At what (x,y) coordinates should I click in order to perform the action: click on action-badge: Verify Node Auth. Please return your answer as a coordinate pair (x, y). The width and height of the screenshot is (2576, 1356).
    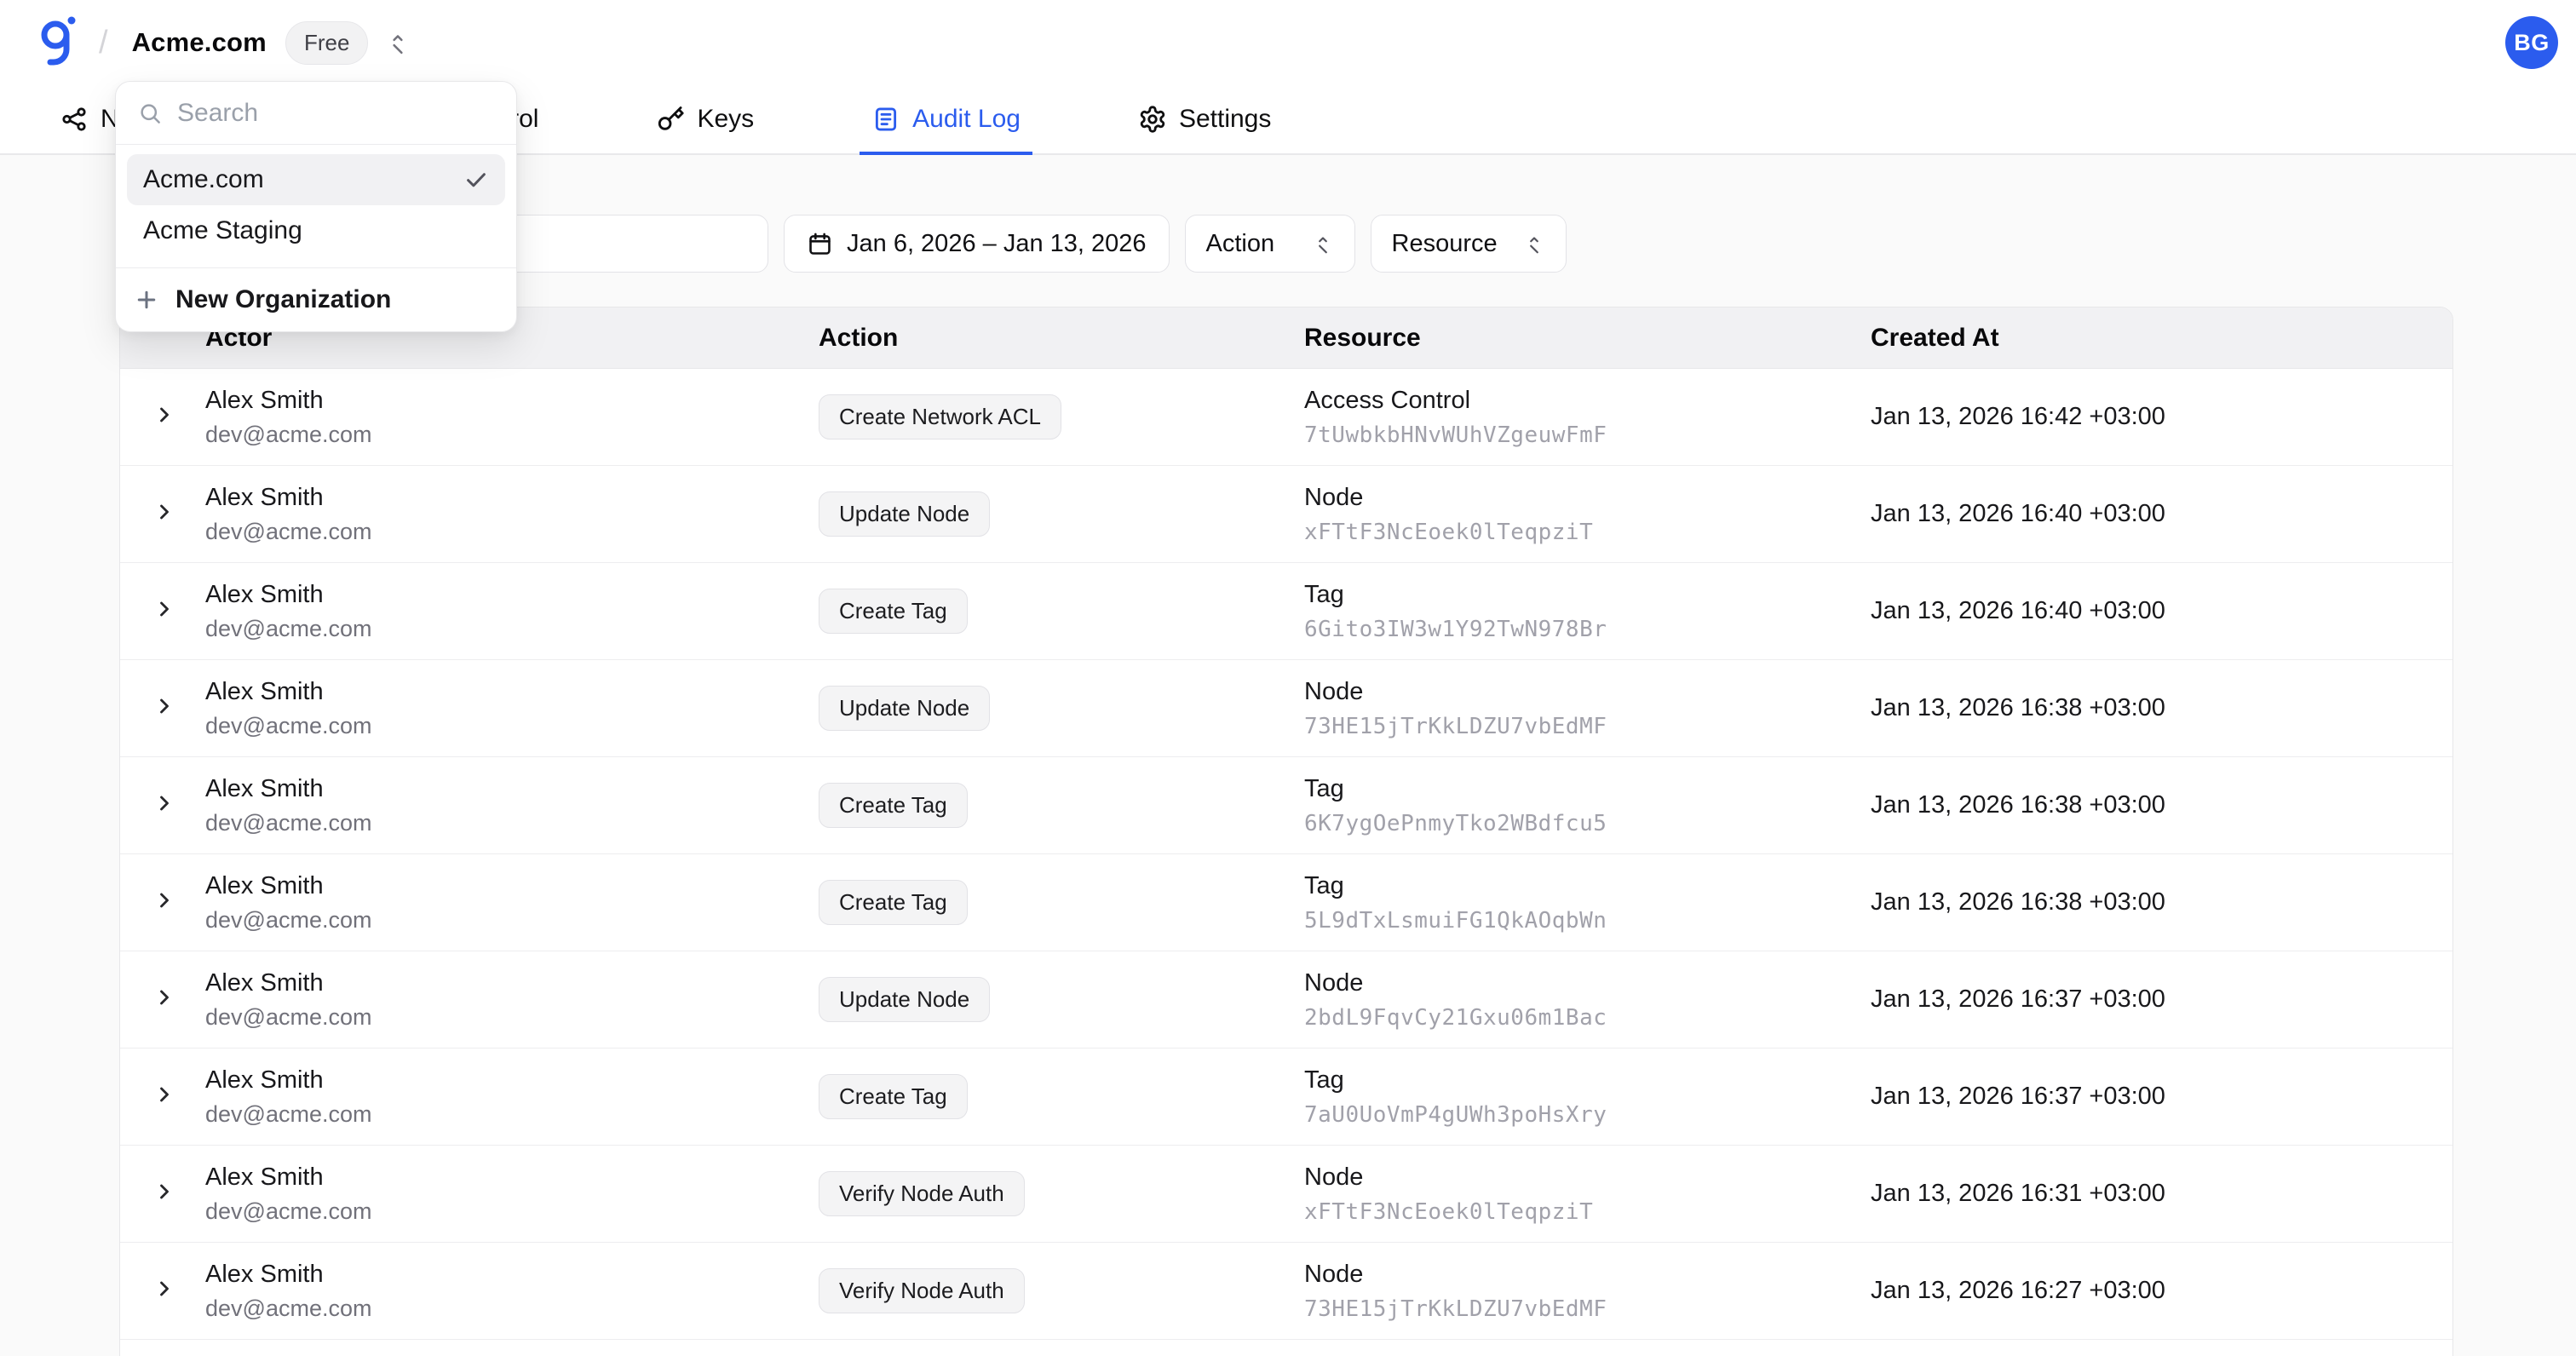
    Looking at the image, I should click on (922, 1193).